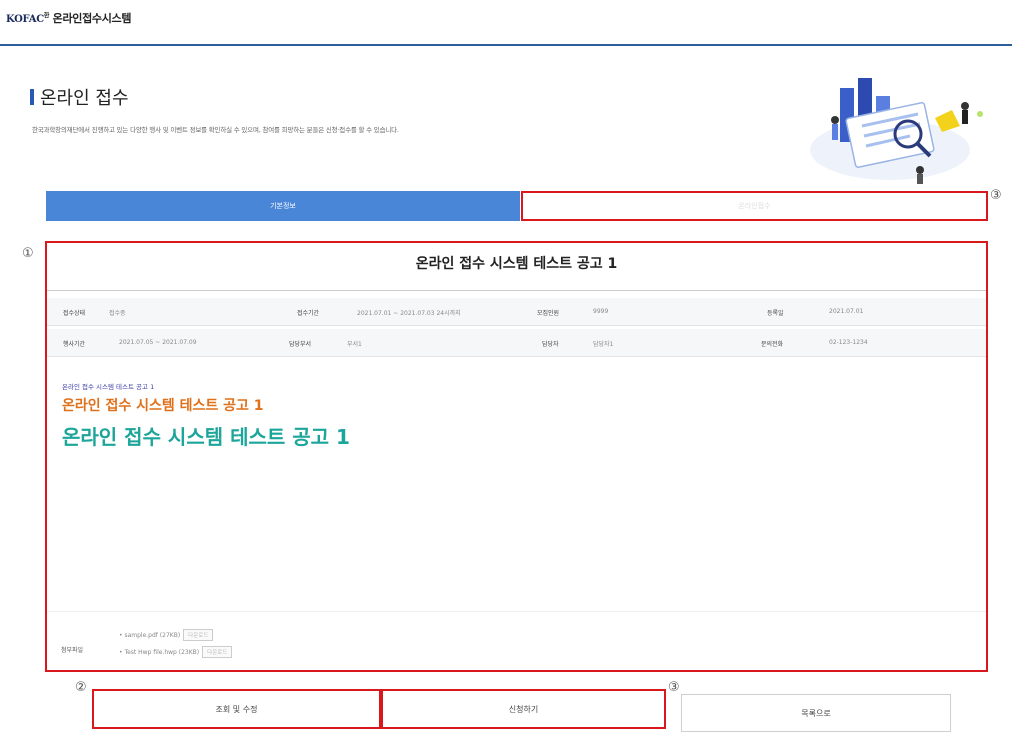 Image resolution: width=1012 pixels, height=750 pixels. I want to click on page-title: 온라인 접수, so click(79, 97).